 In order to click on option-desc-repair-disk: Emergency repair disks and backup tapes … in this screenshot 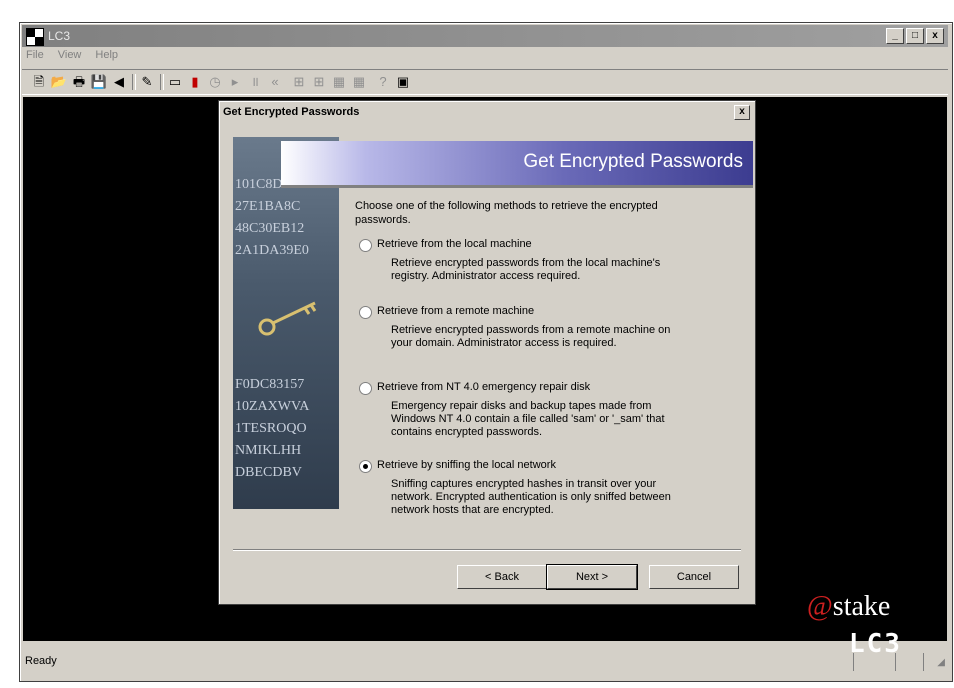, I will do `click(528, 419)`.